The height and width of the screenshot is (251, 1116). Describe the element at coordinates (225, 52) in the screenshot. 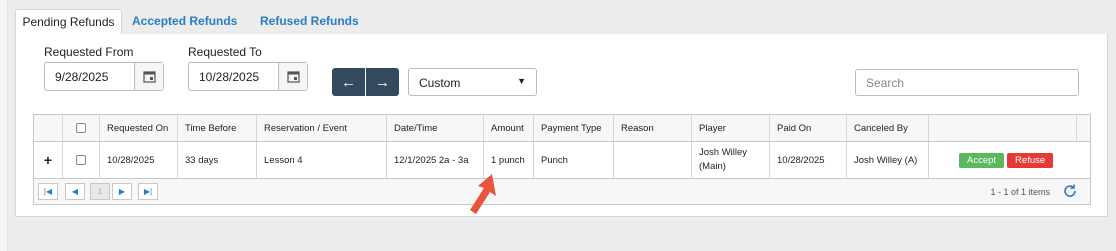

I see `requested-to-label: Requested To` at that location.